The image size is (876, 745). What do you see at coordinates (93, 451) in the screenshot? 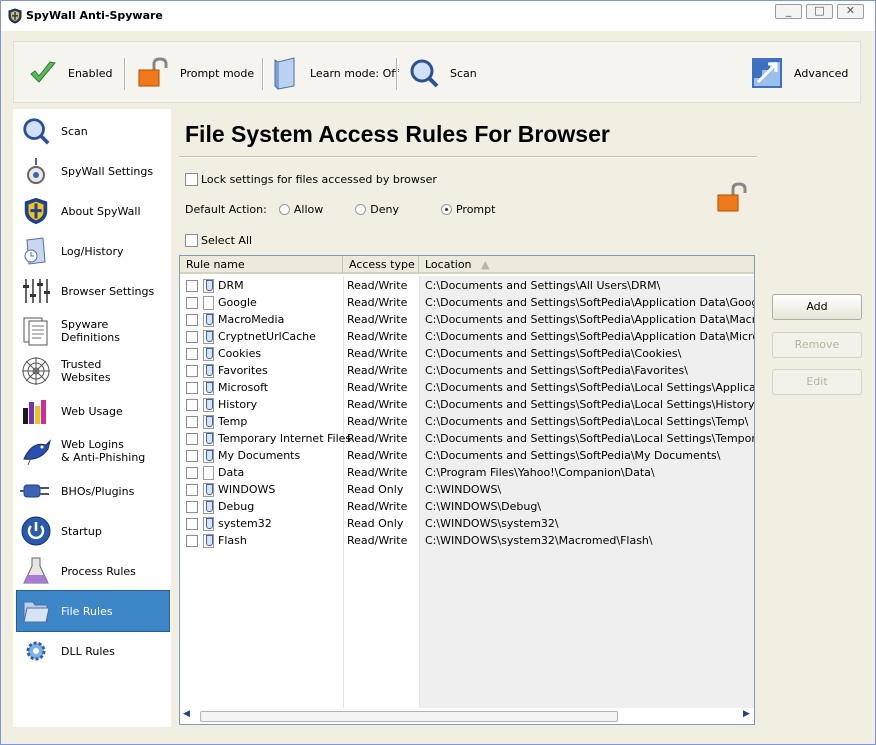
I see `sidebar-item-web-logins-anti-phishing: Web Logins & Anti-Phishing` at bounding box center [93, 451].